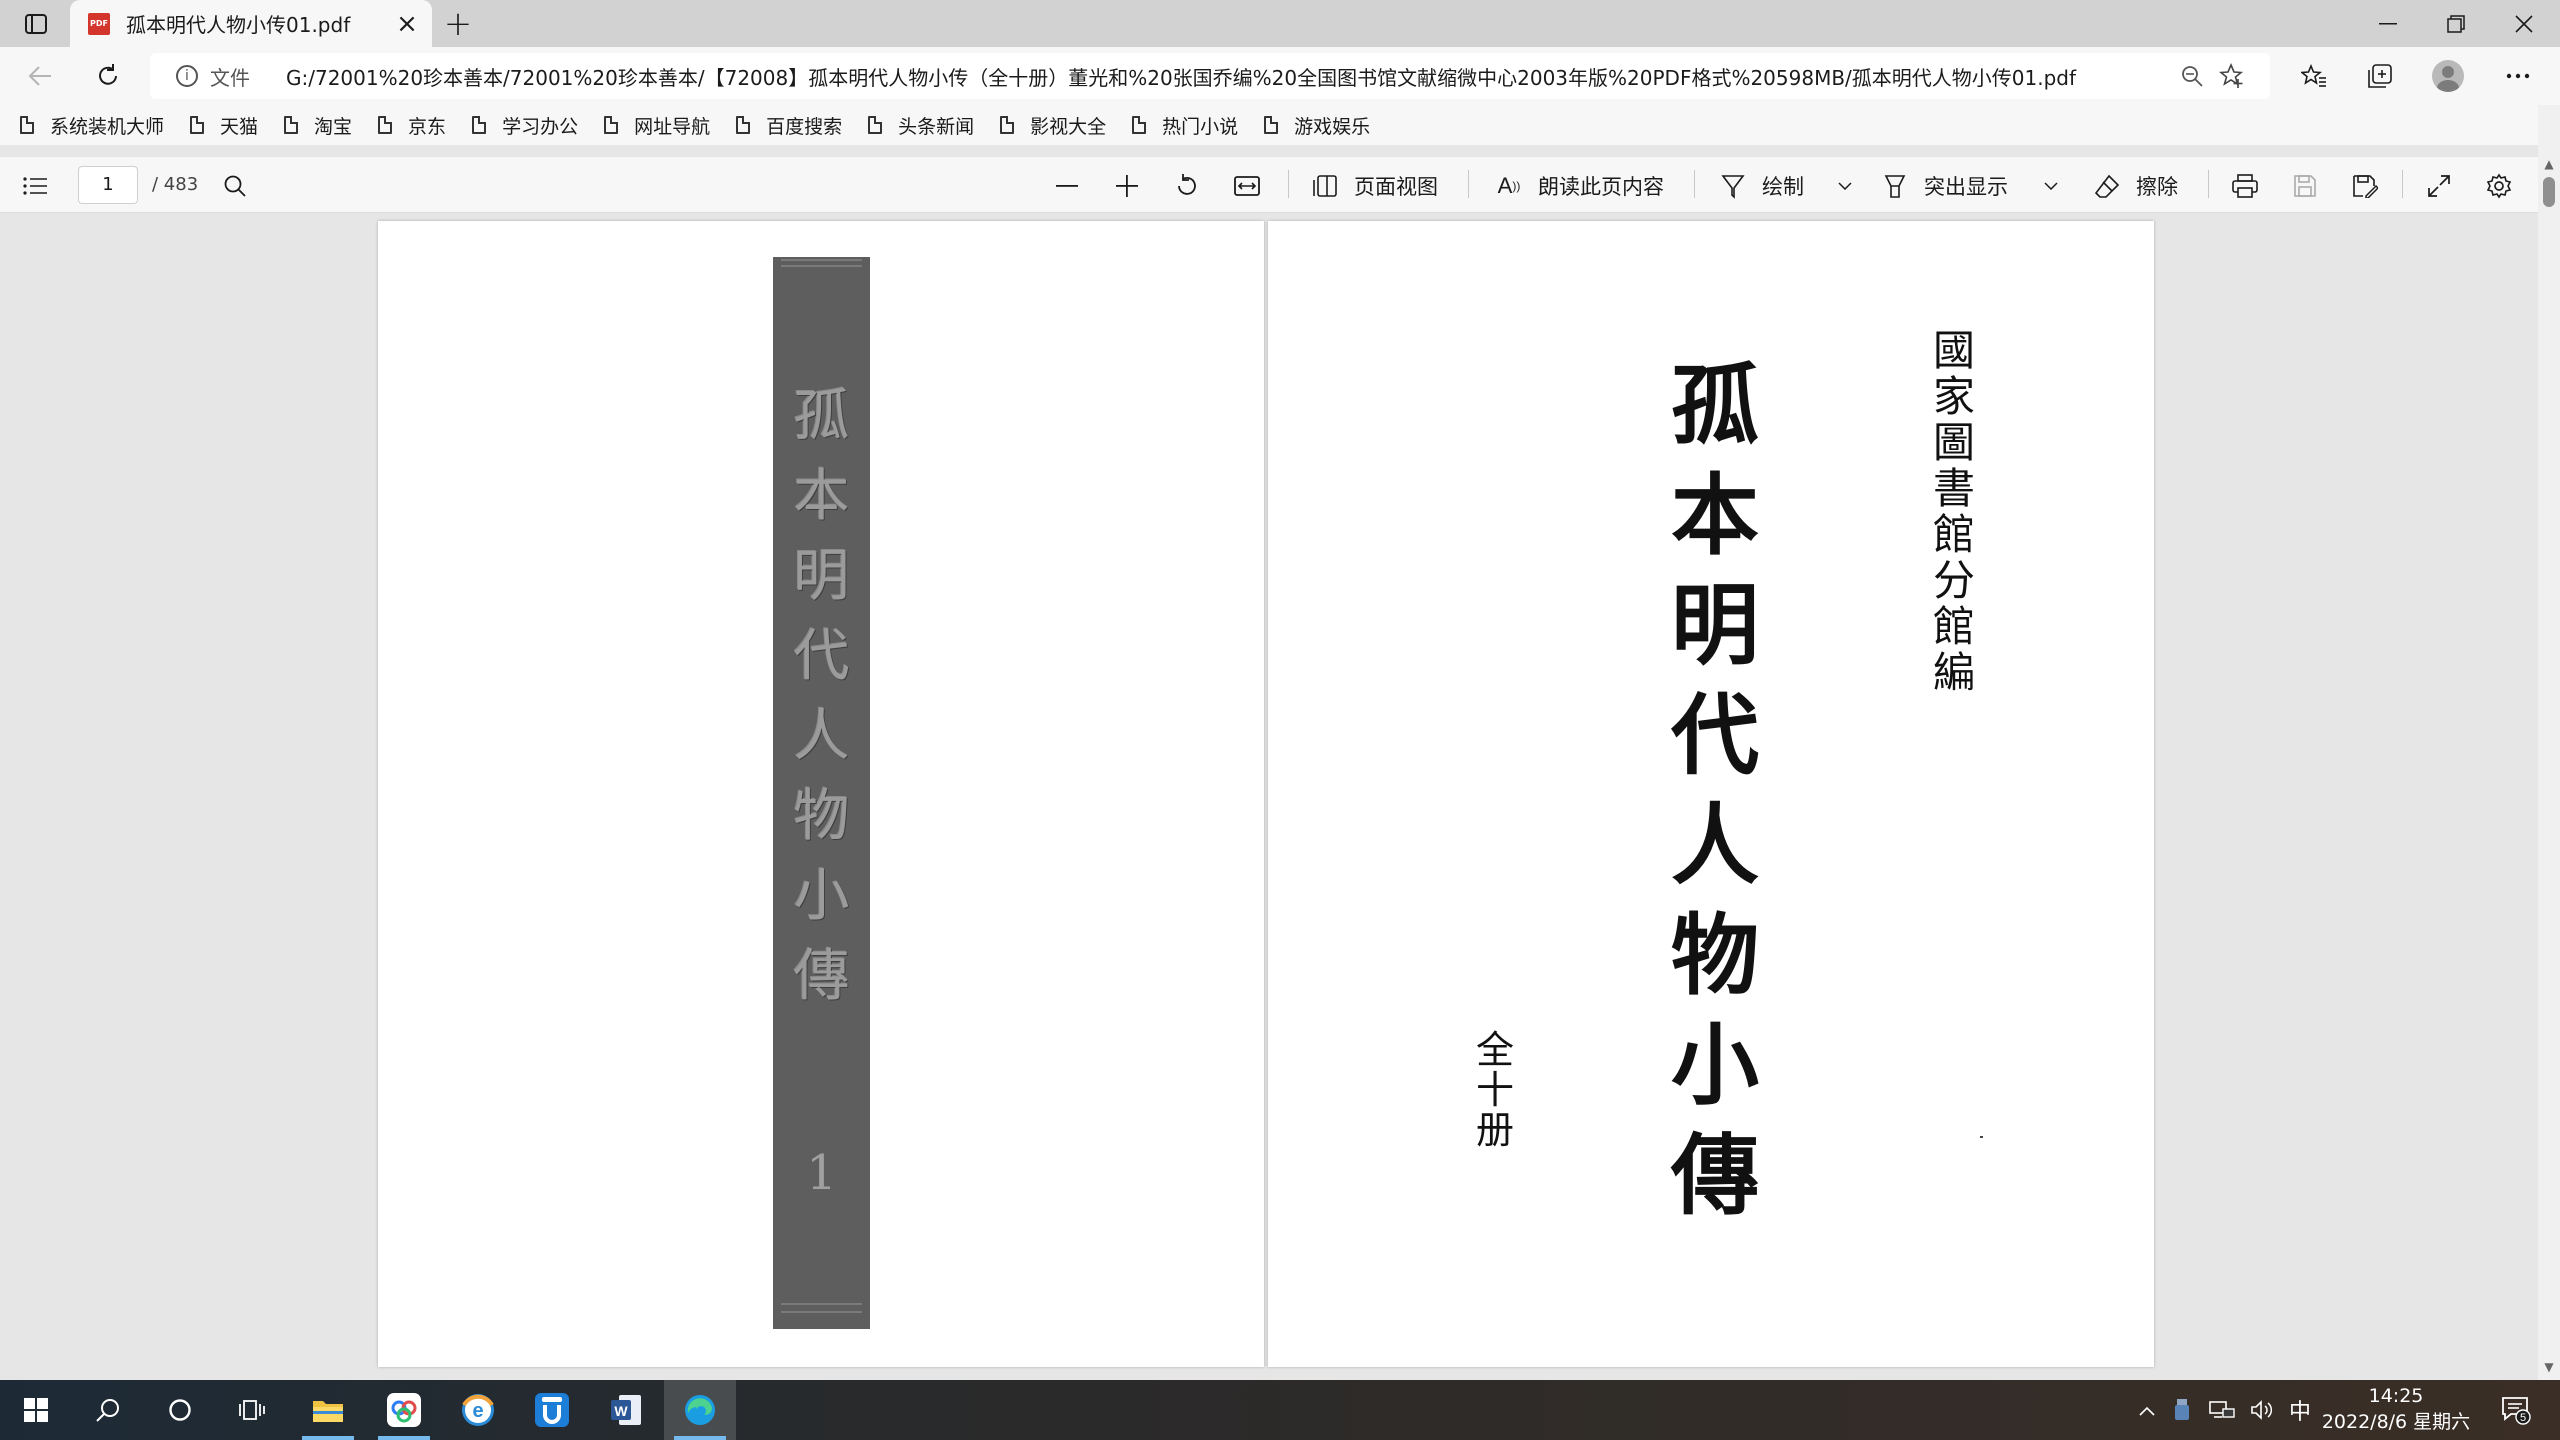  I want to click on taskbar-clock: 14:25 2022/8/6 星期六, so click(2396, 1409).